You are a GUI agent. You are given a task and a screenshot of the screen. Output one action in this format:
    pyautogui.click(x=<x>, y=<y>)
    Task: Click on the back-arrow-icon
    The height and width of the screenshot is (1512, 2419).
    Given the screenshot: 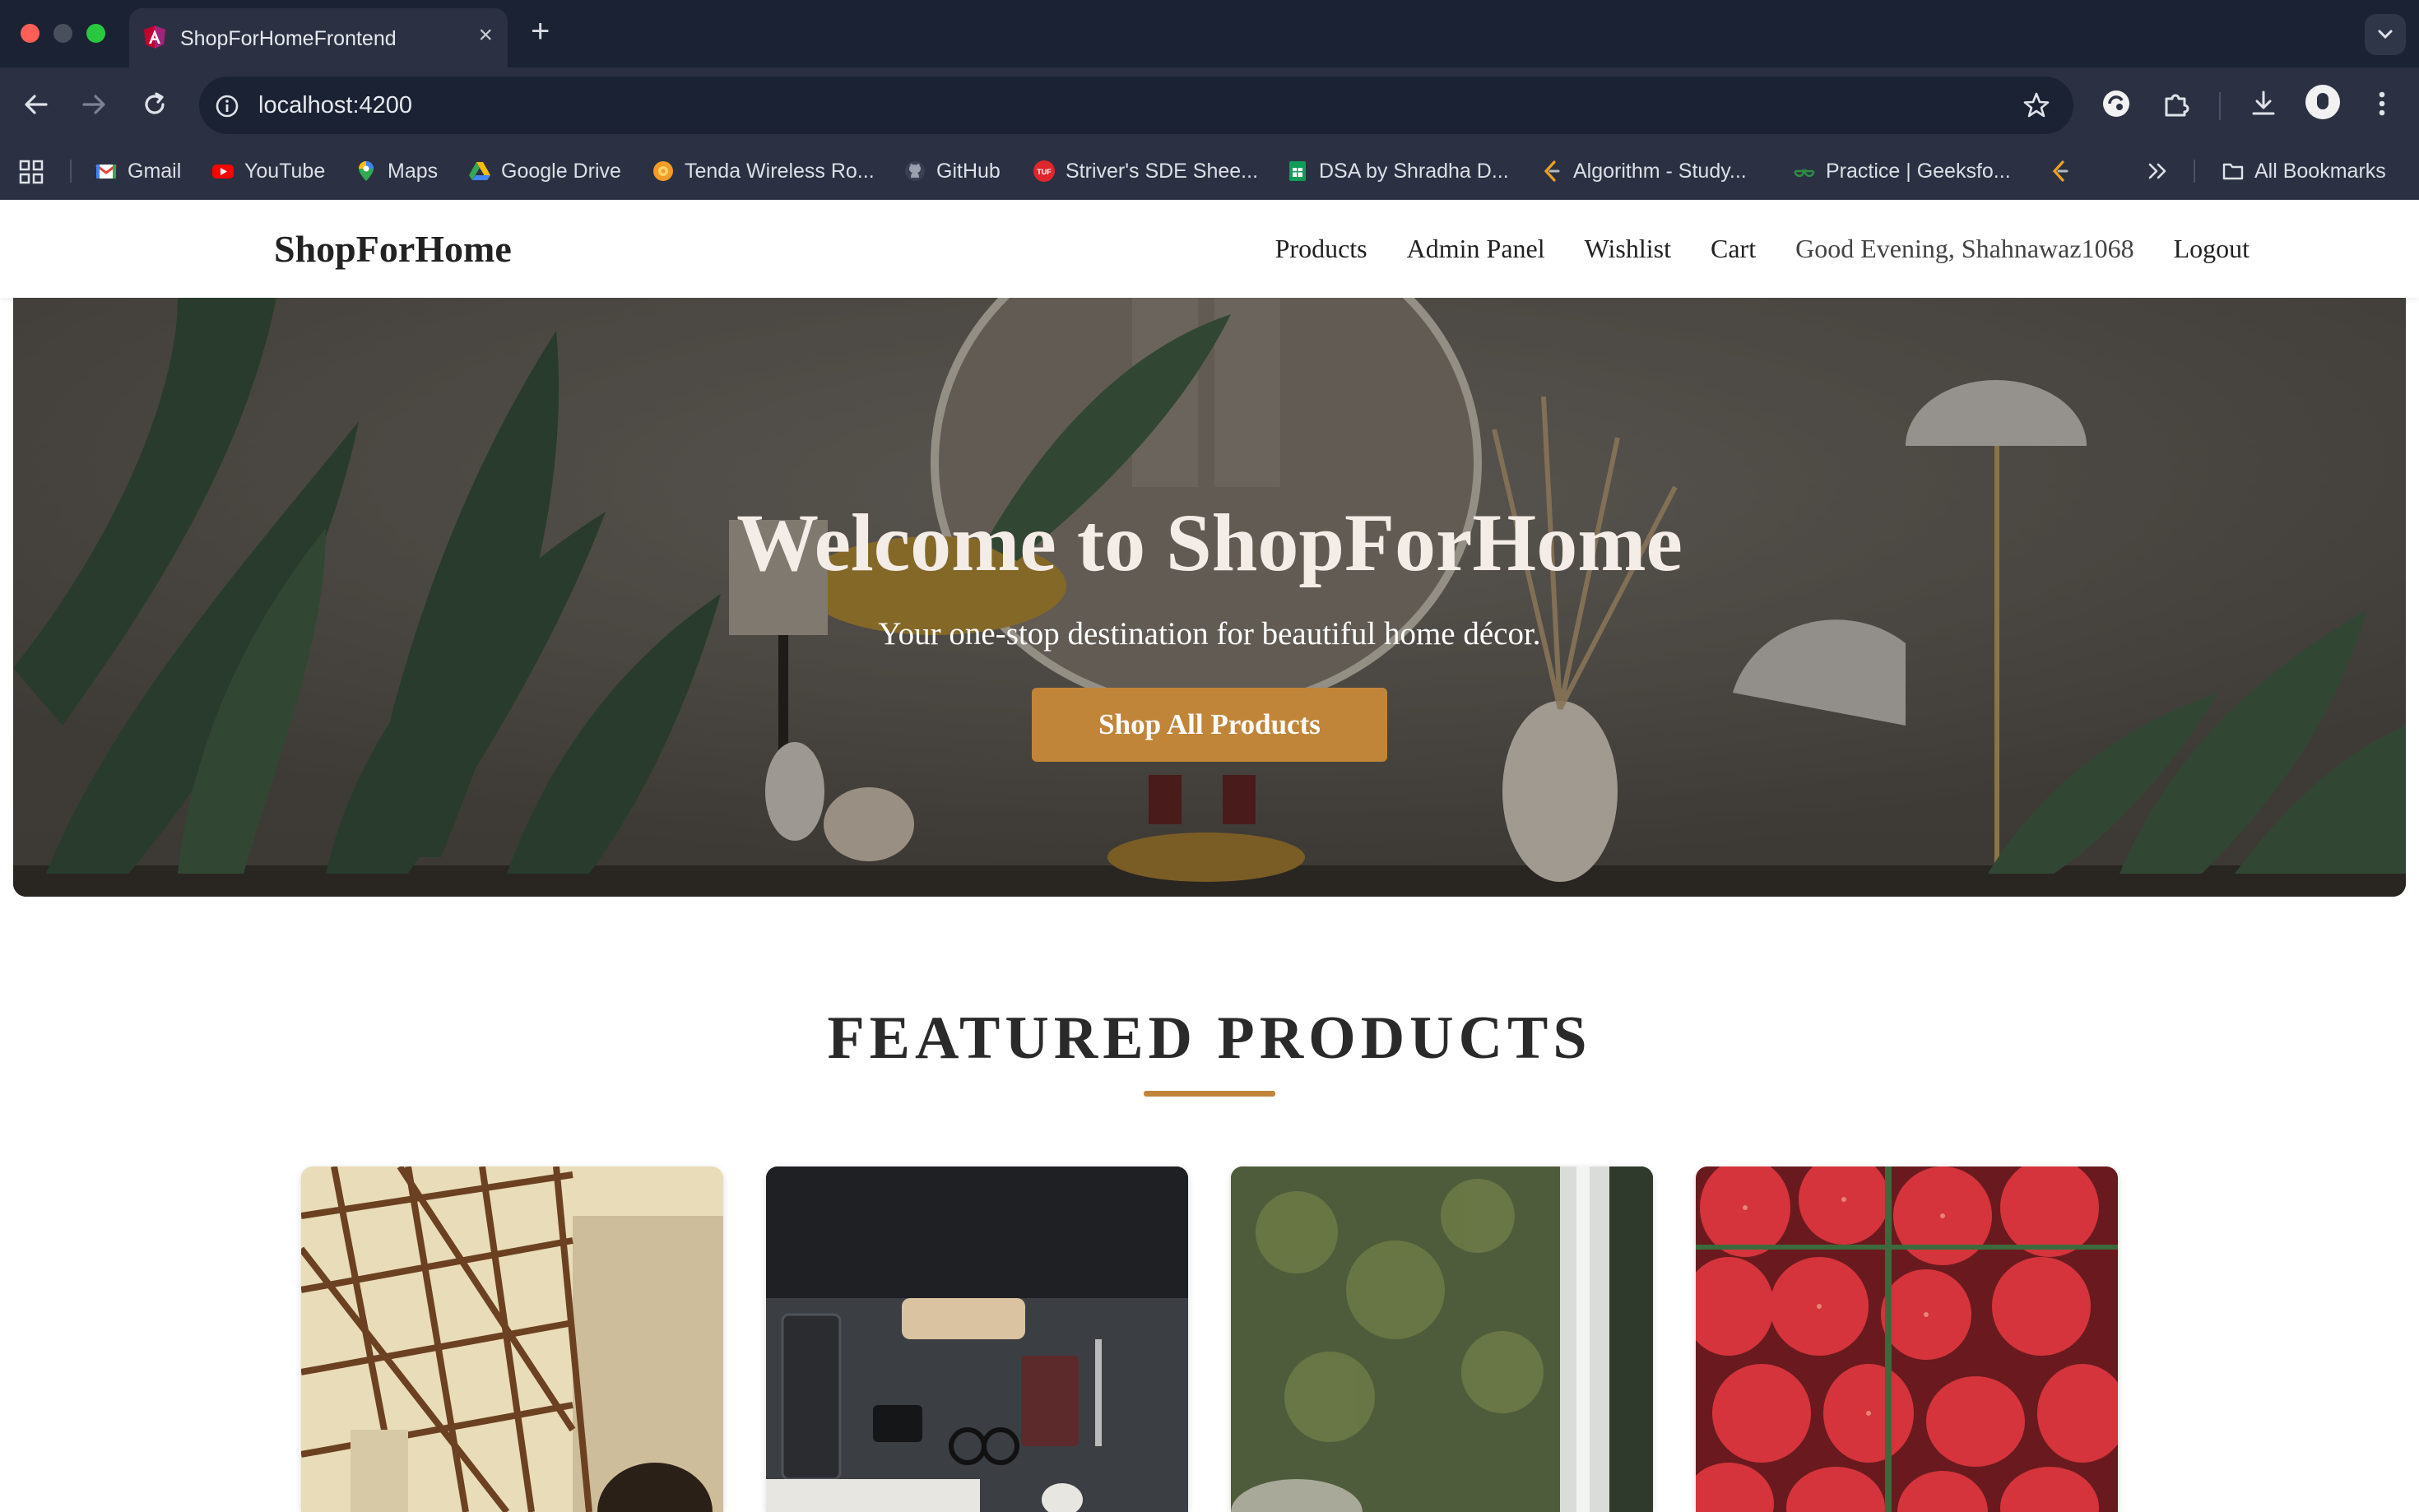 What is the action you would take?
    pyautogui.click(x=36, y=104)
    